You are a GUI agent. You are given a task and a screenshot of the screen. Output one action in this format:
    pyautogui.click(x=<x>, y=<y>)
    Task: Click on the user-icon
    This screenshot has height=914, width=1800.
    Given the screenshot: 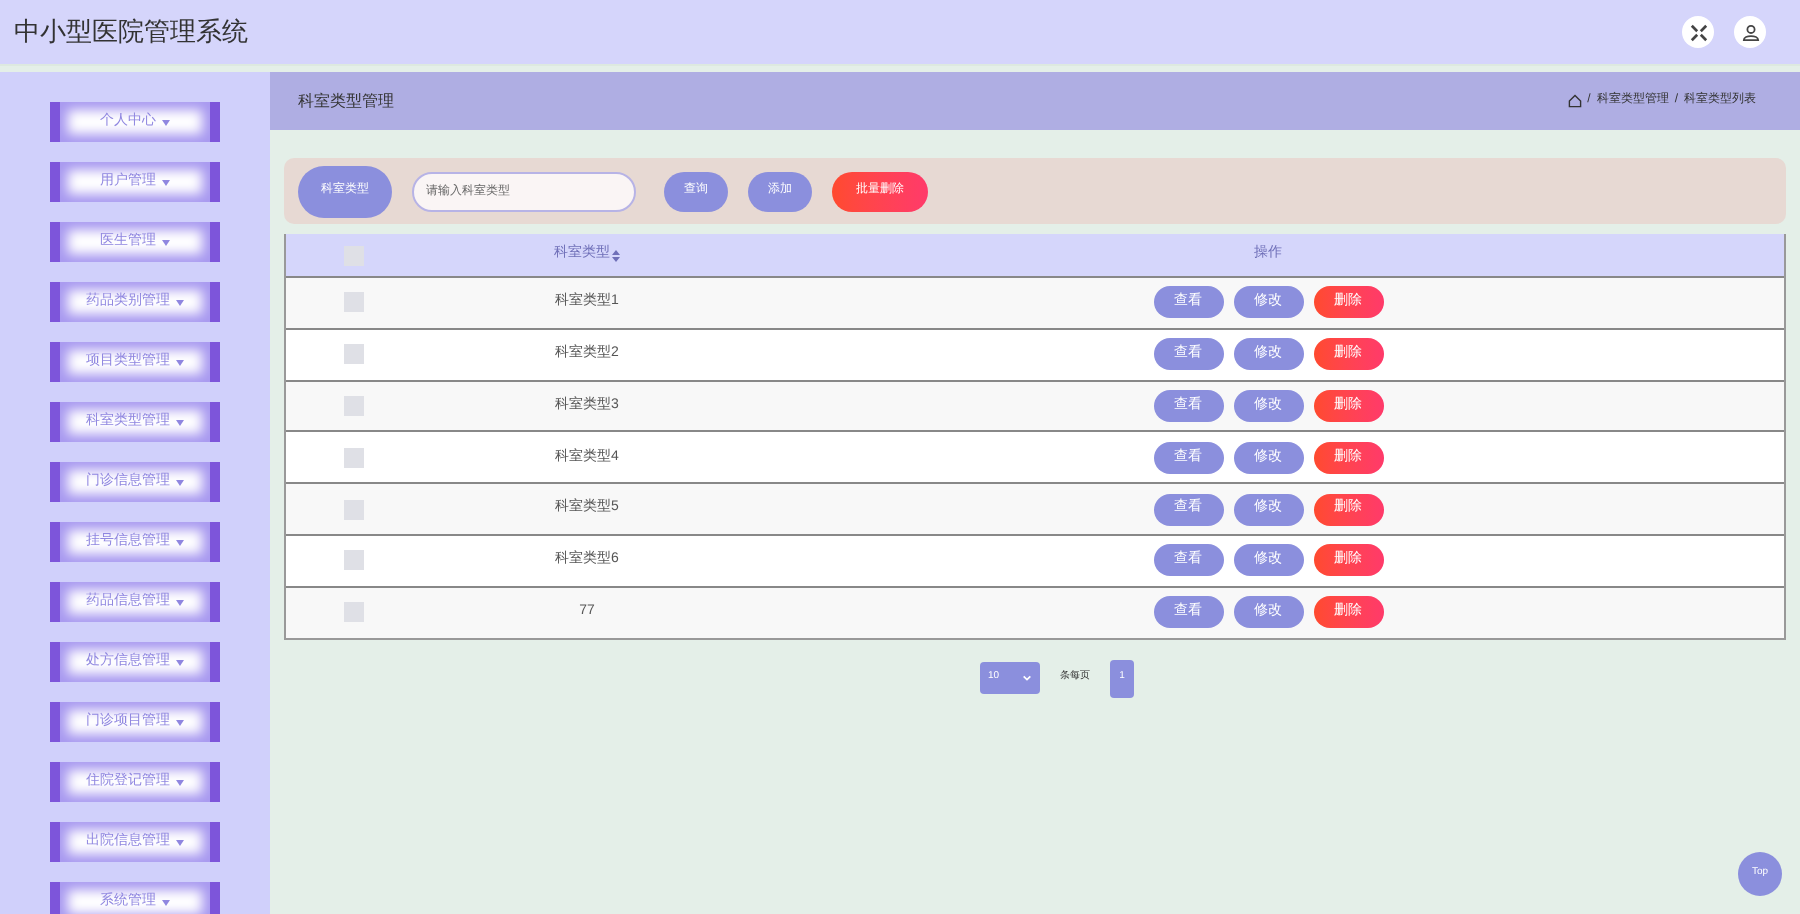 What is the action you would take?
    pyautogui.click(x=1750, y=32)
    